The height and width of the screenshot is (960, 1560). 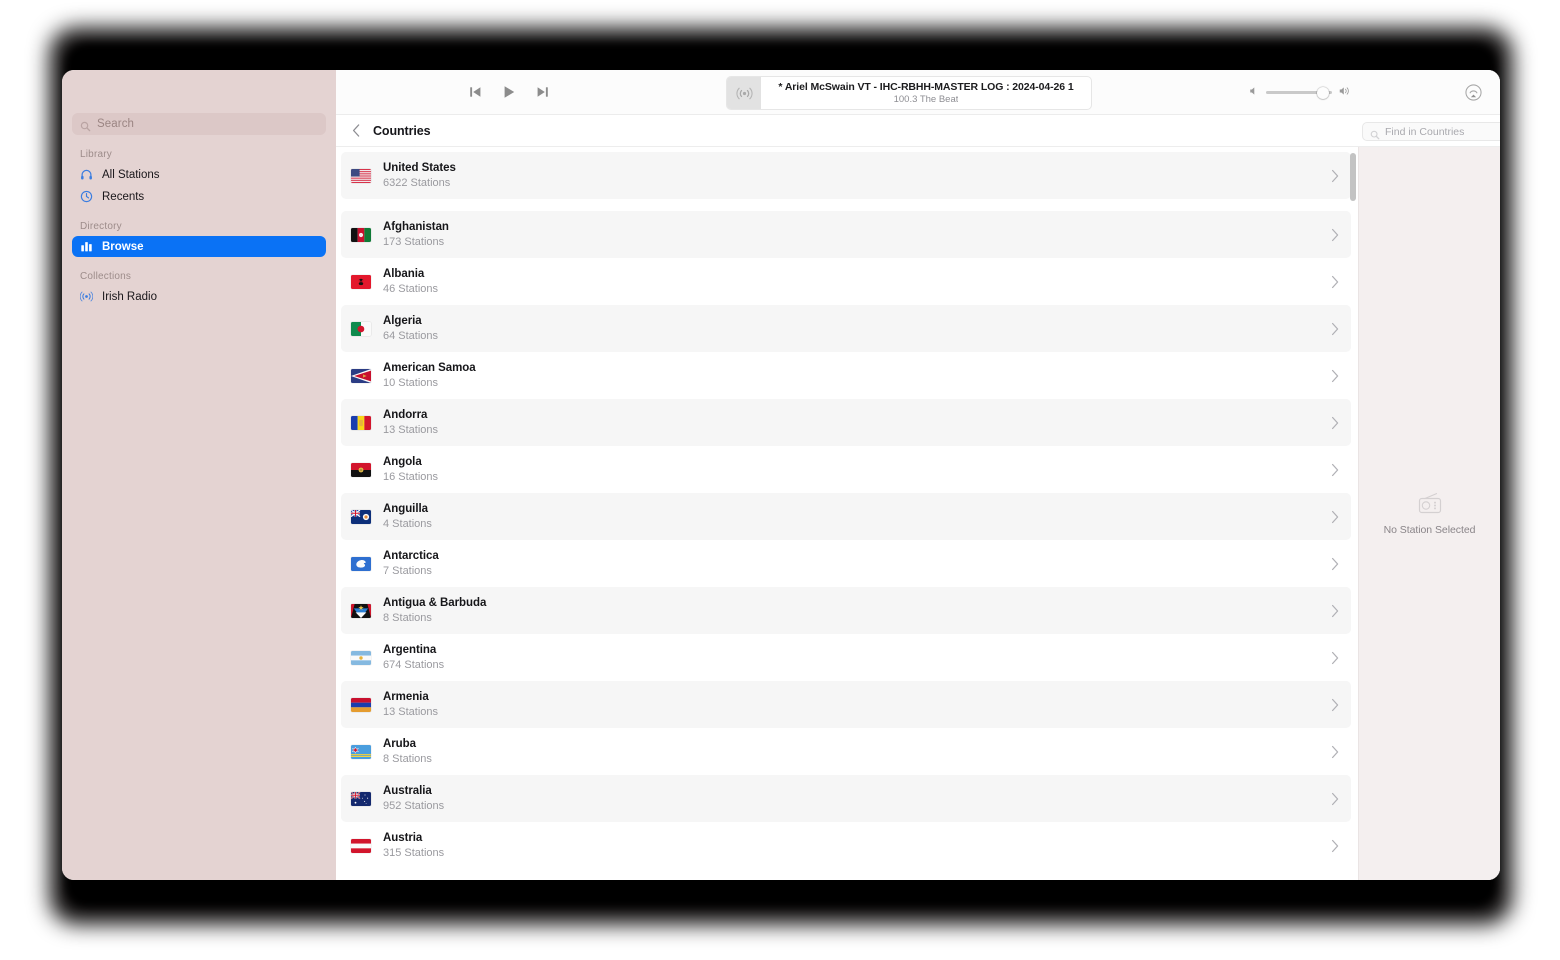 I want to click on country-row: Argentina 674 Stations, so click(x=846, y=657).